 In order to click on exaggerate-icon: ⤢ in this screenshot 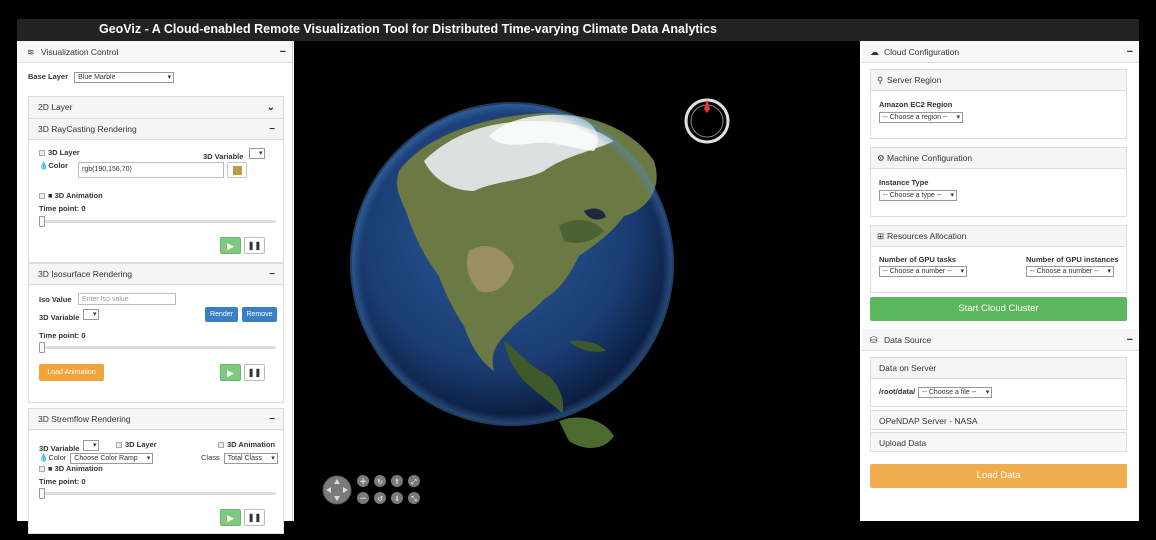, I will do `click(414, 481)`.